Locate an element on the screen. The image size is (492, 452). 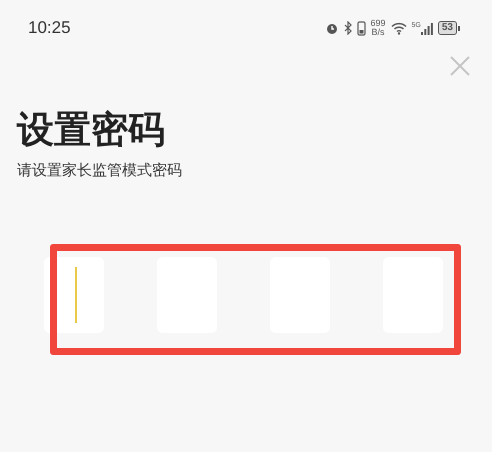
page-subtitle: 请设置家长监管模式密码 is located at coordinates (100, 171).